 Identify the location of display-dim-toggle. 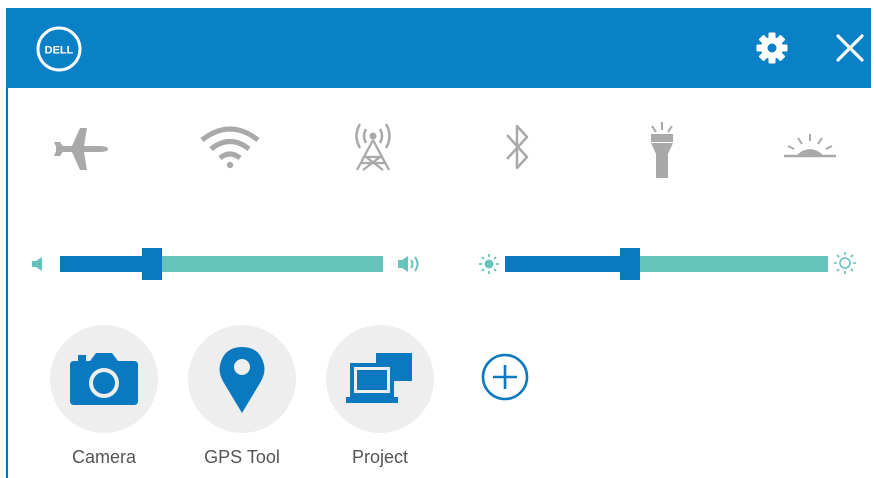
(810, 148).